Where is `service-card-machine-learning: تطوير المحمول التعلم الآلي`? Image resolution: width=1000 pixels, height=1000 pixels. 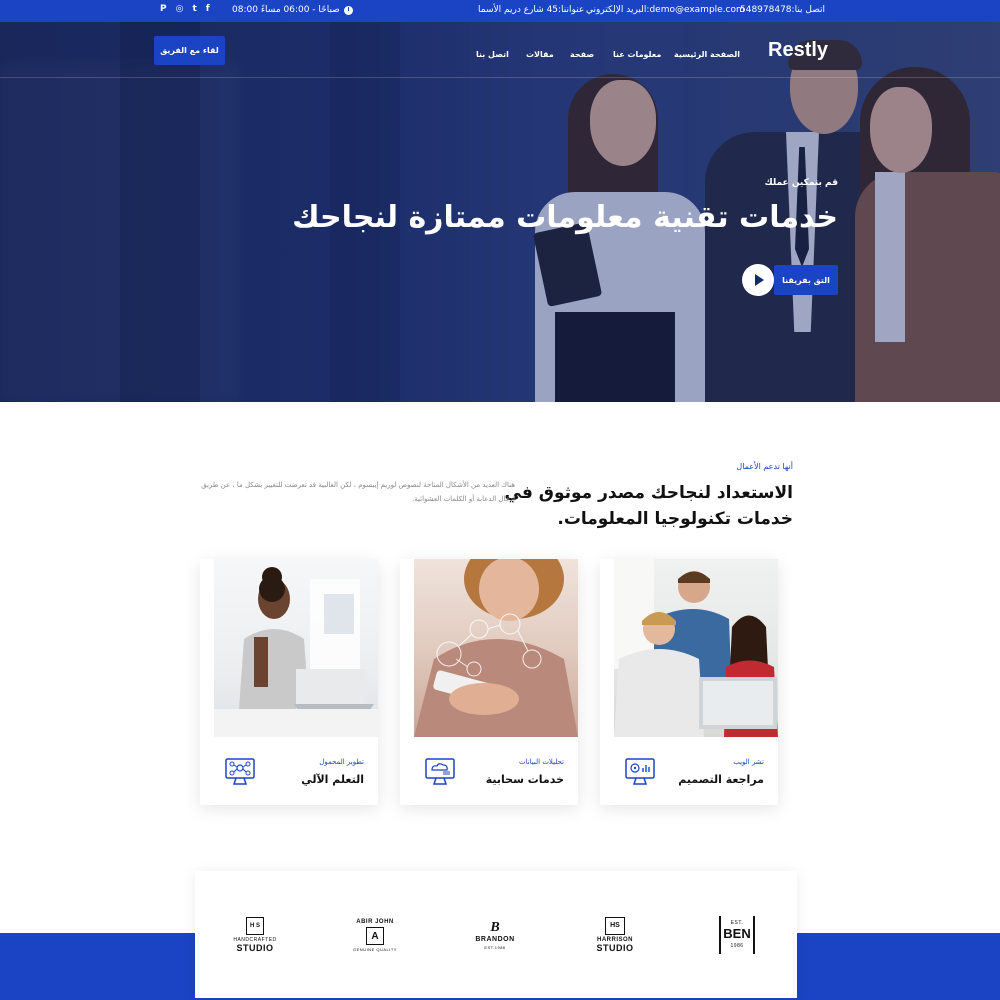
service-card-machine-learning: تطوير المحمول التعلم الآلي is located at coordinates (289, 682).